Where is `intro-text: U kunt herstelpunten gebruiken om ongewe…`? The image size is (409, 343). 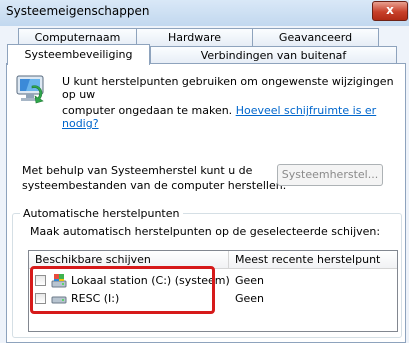
intro-text: U kunt herstelpunten gebruiken om ongewe… is located at coordinates (228, 102).